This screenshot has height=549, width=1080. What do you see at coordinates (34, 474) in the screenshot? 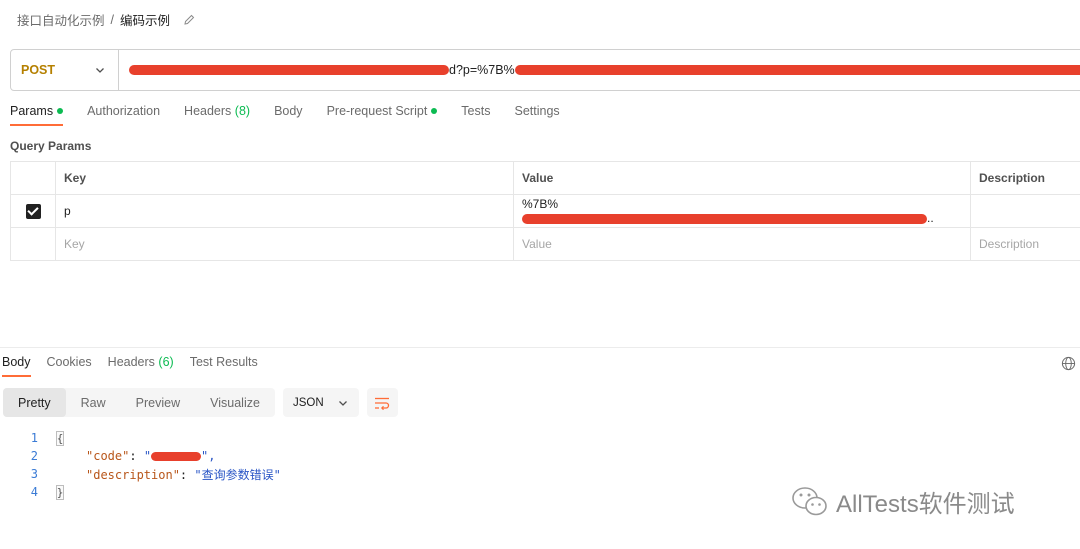
I see `line-number: 3` at bounding box center [34, 474].